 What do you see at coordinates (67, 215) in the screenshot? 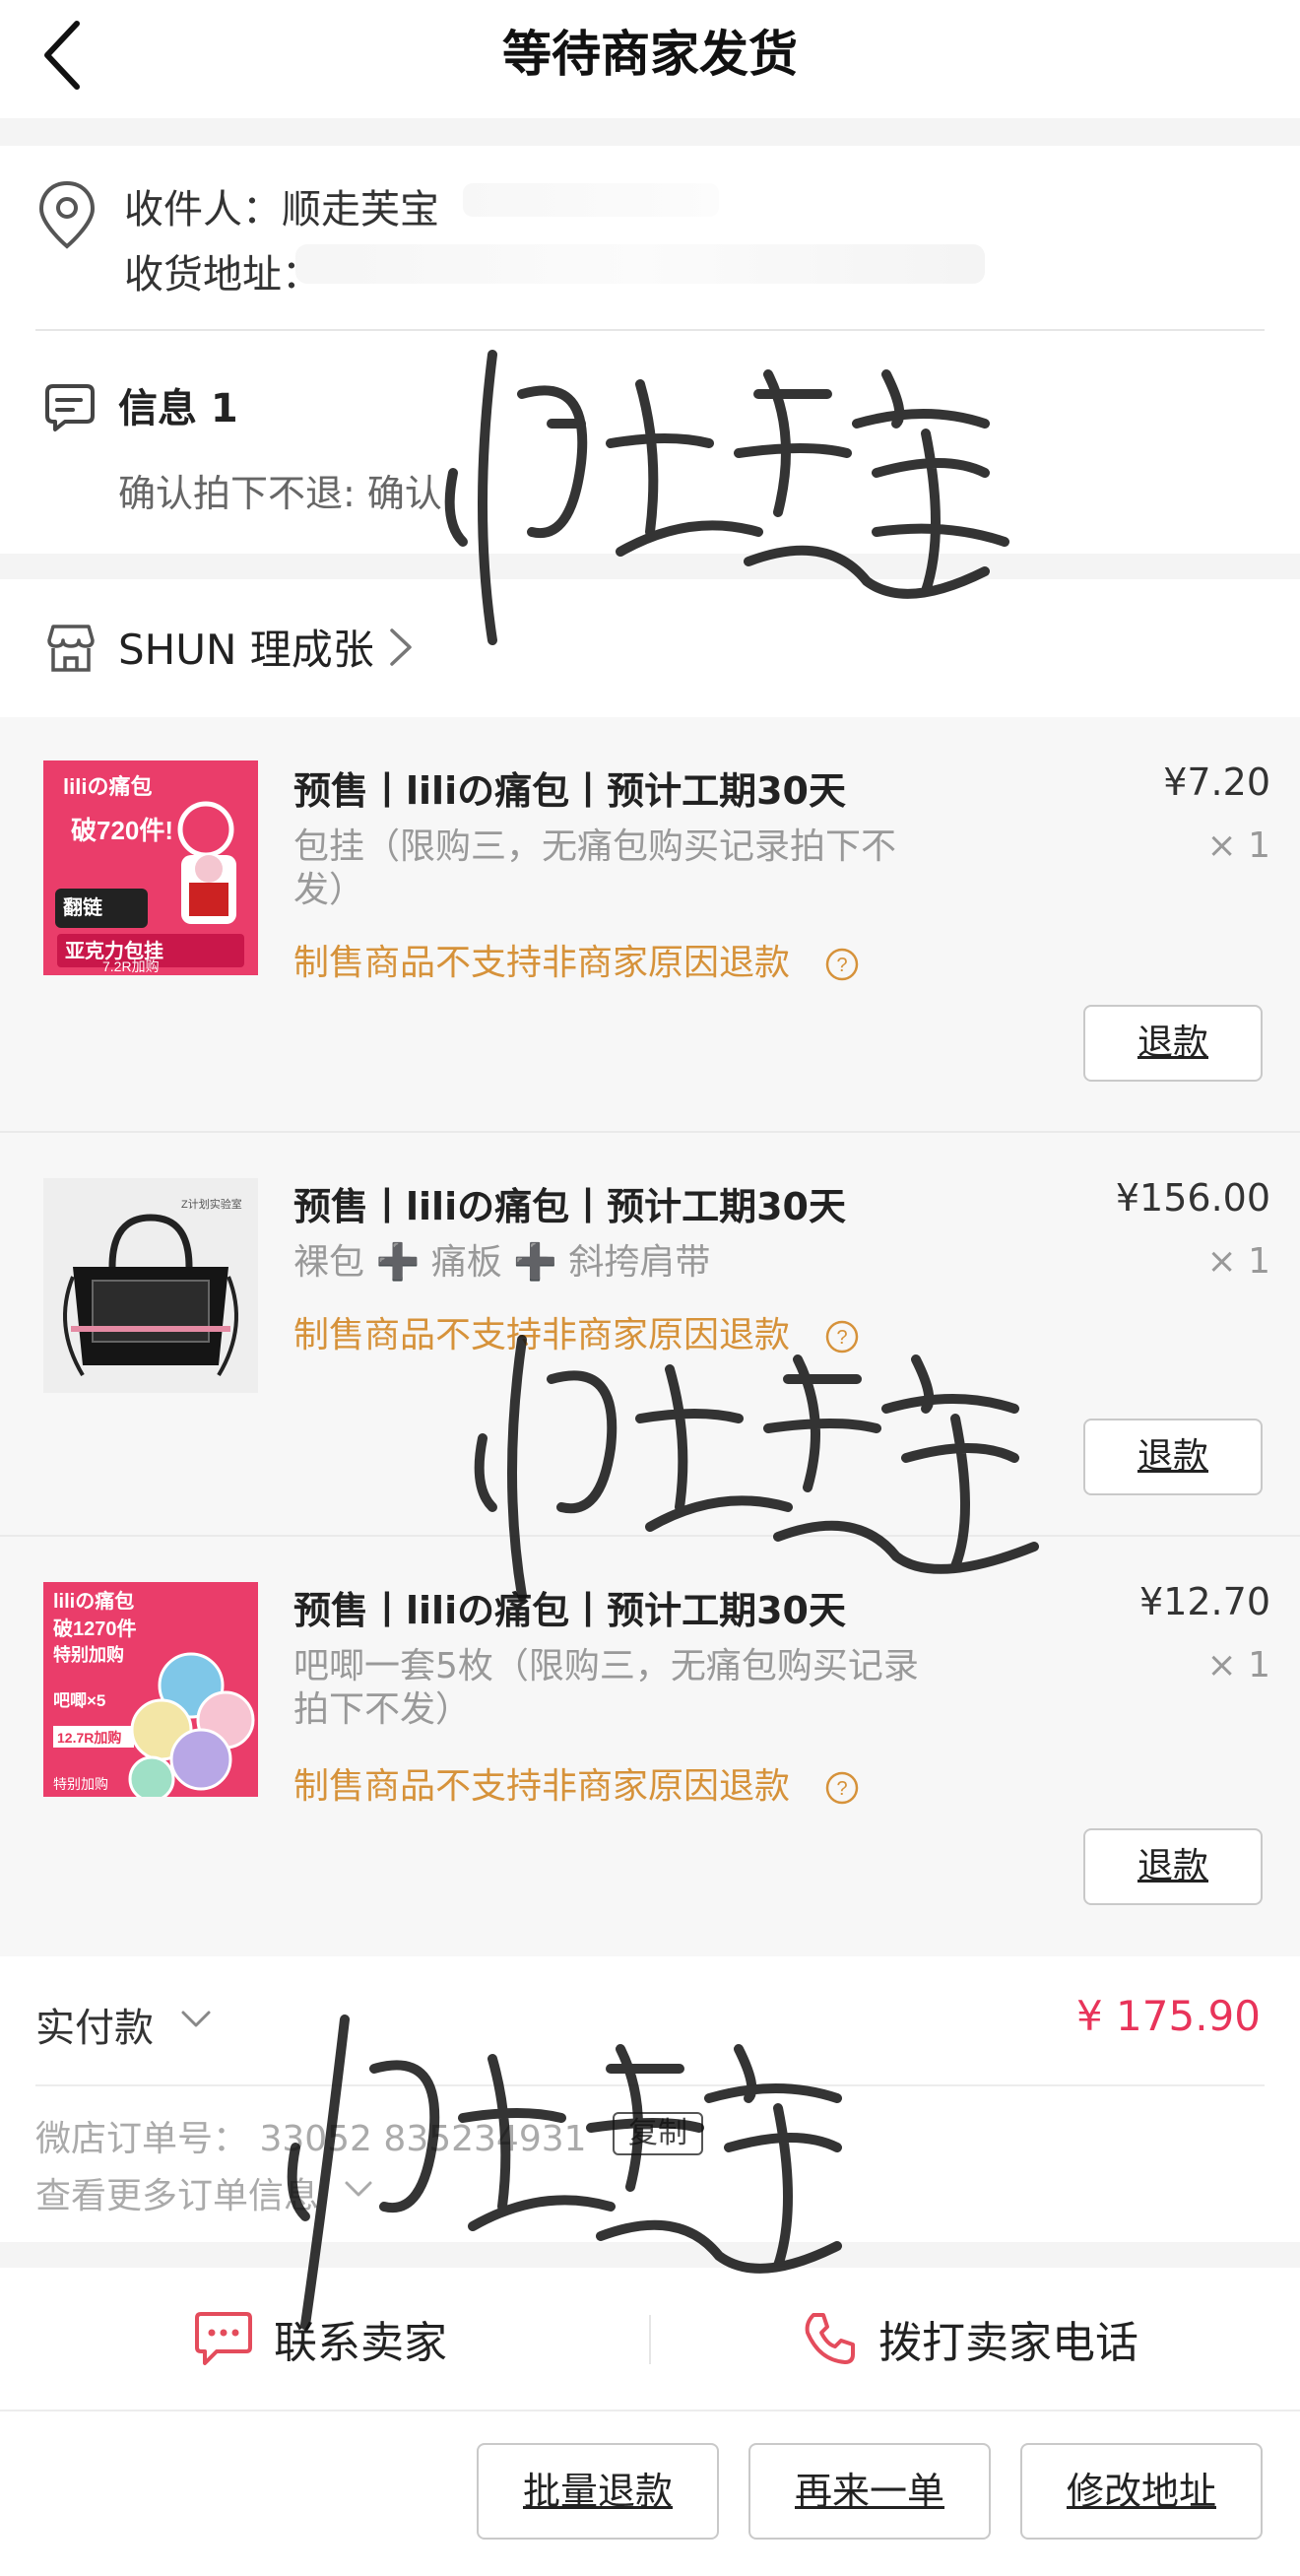
I see `location-pin-icon` at bounding box center [67, 215].